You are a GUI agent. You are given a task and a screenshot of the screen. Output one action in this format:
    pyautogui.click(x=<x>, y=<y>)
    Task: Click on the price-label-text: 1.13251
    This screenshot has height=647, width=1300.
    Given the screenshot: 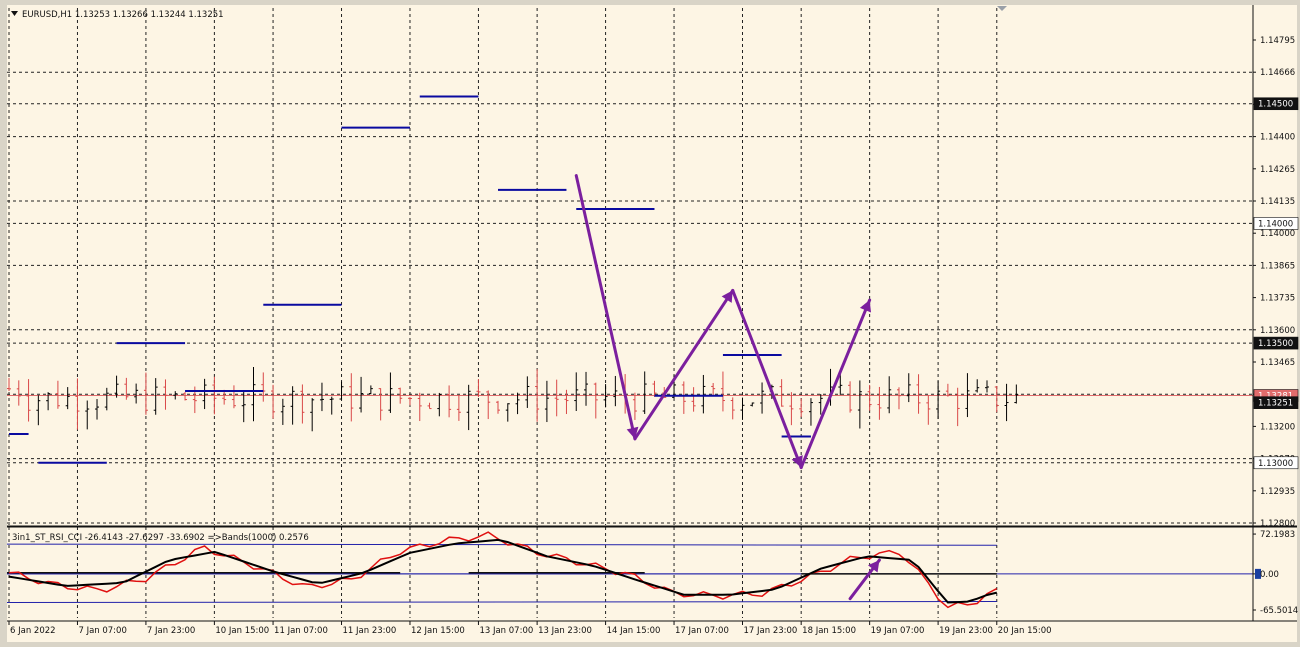 What is the action you would take?
    pyautogui.click(x=1275, y=404)
    